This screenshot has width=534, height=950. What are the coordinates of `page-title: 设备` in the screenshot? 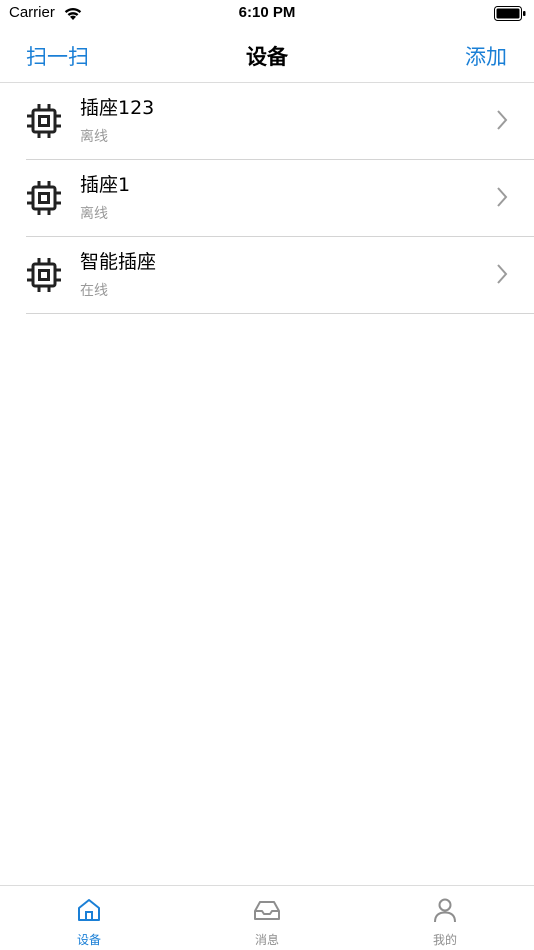 It's located at (267, 57).